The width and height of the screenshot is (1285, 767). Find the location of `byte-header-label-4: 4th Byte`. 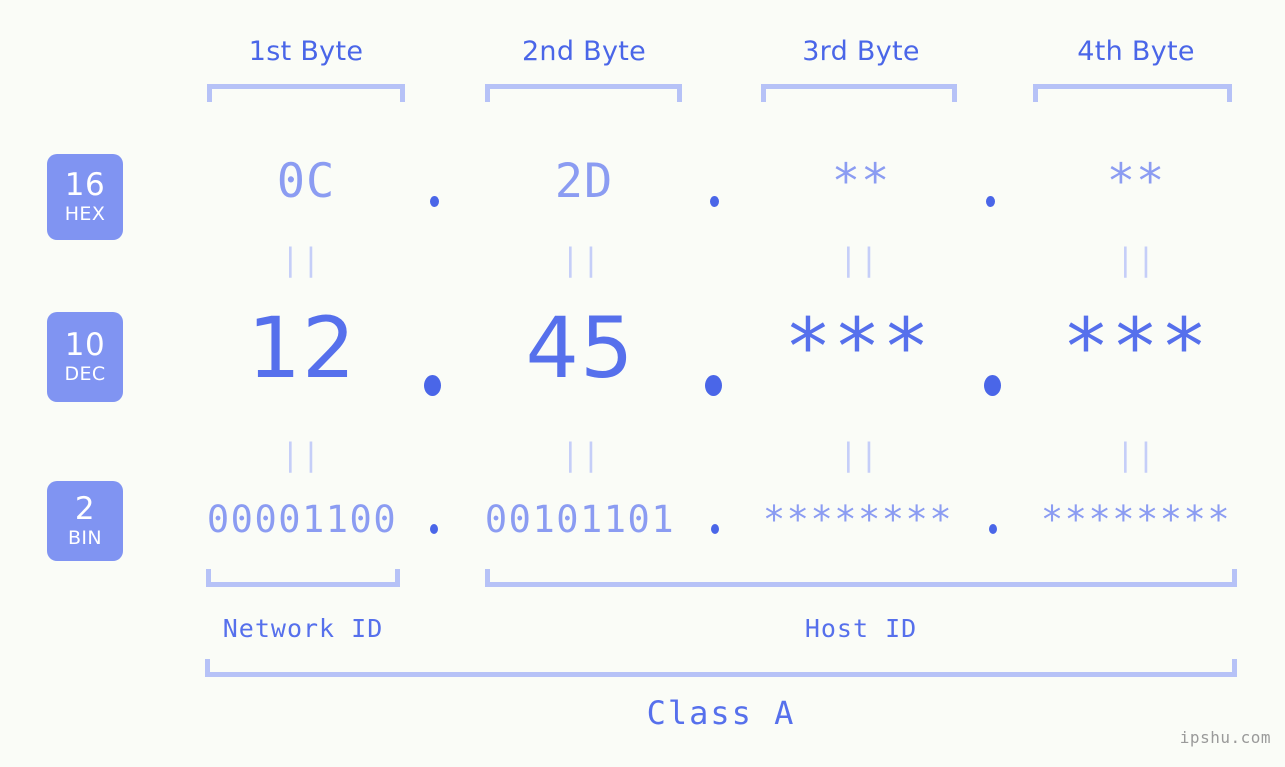

byte-header-label-4: 4th Byte is located at coordinates (1136, 51).